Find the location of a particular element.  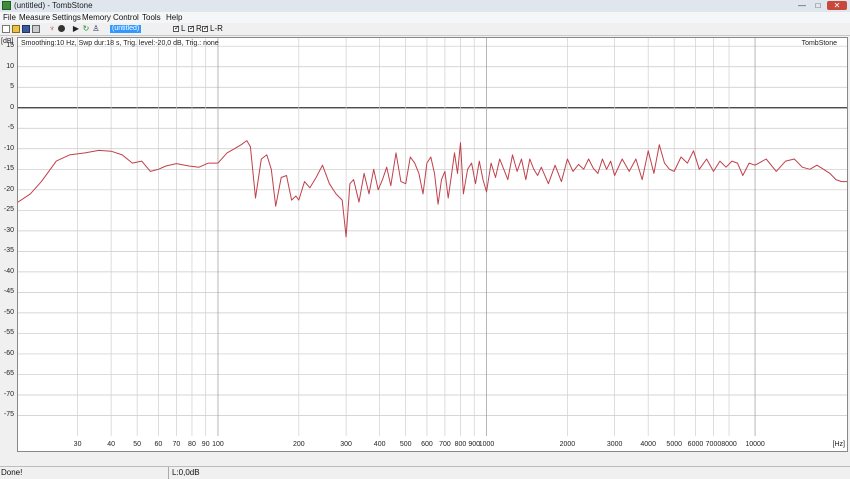

new-icon is located at coordinates (6, 29).